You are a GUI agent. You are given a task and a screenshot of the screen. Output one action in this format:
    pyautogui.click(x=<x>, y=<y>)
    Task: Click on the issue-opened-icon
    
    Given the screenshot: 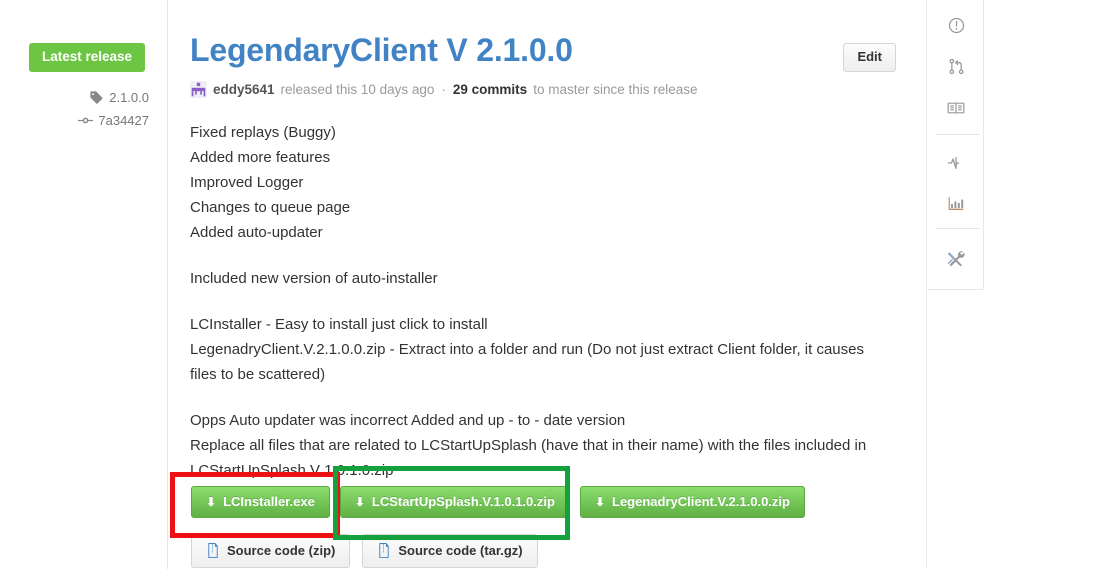 What is the action you would take?
    pyautogui.click(x=956, y=25)
    